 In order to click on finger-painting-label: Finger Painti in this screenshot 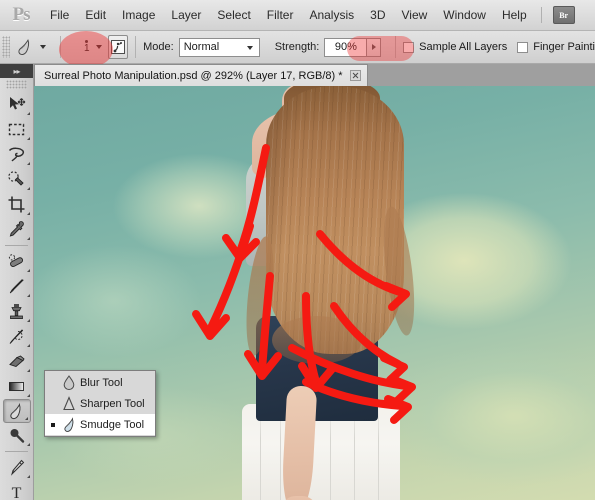, I will do `click(564, 47)`.